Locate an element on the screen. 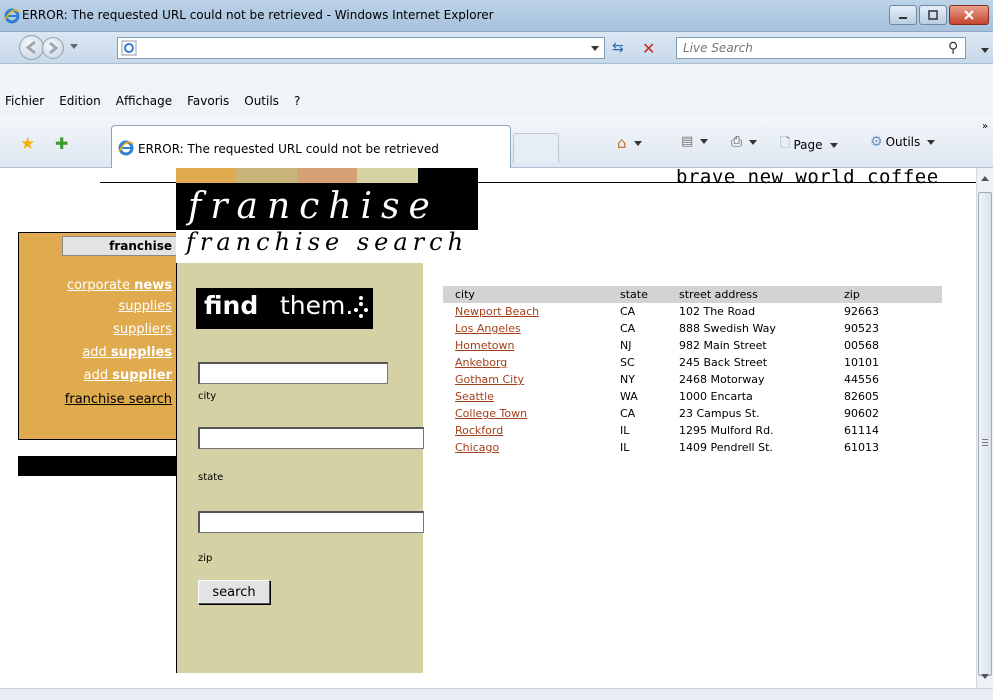 The height and width of the screenshot is (700, 993). maximize-button is located at coordinates (933, 15).